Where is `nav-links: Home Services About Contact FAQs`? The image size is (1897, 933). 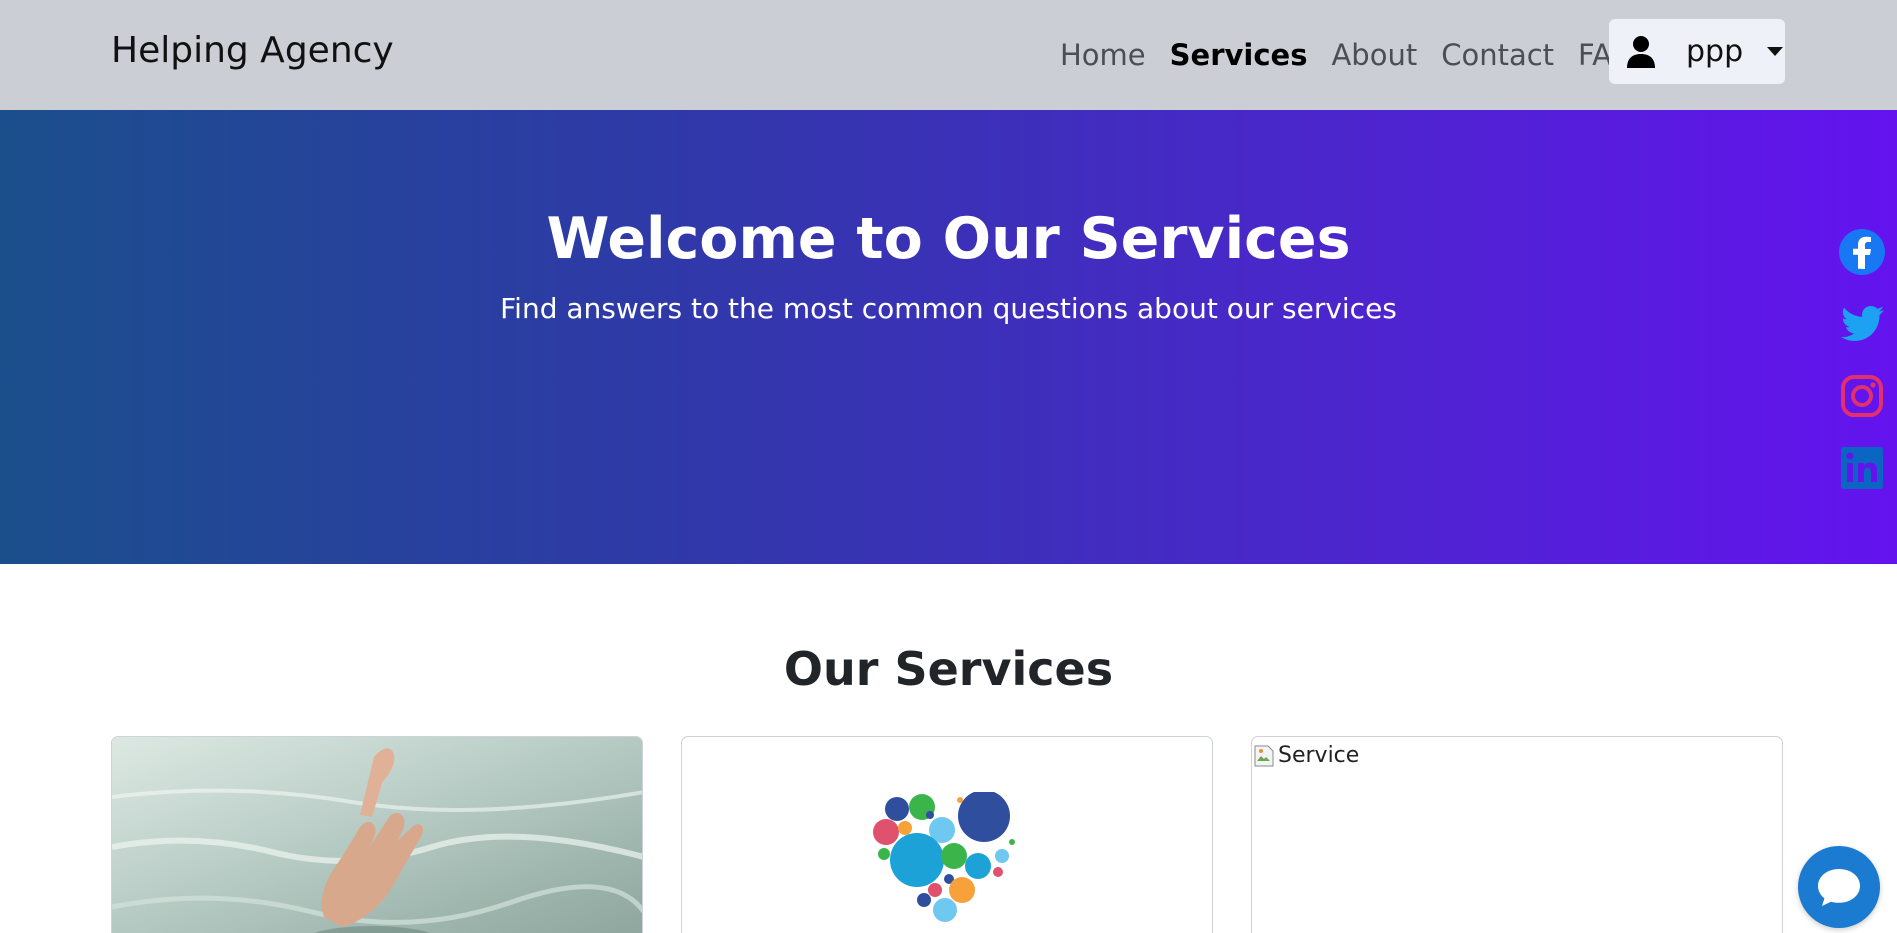 nav-links: Home Services About Contact FAQs is located at coordinates (1354, 55).